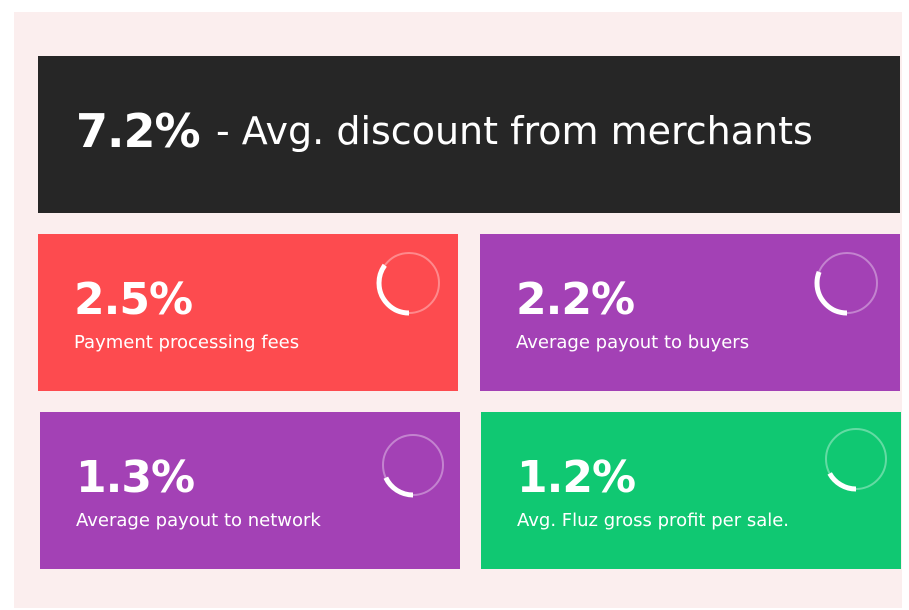 This screenshot has width=909, height=610. What do you see at coordinates (514, 131) in the screenshot?
I see `headline-label: - Avg. discount from merchants` at bounding box center [514, 131].